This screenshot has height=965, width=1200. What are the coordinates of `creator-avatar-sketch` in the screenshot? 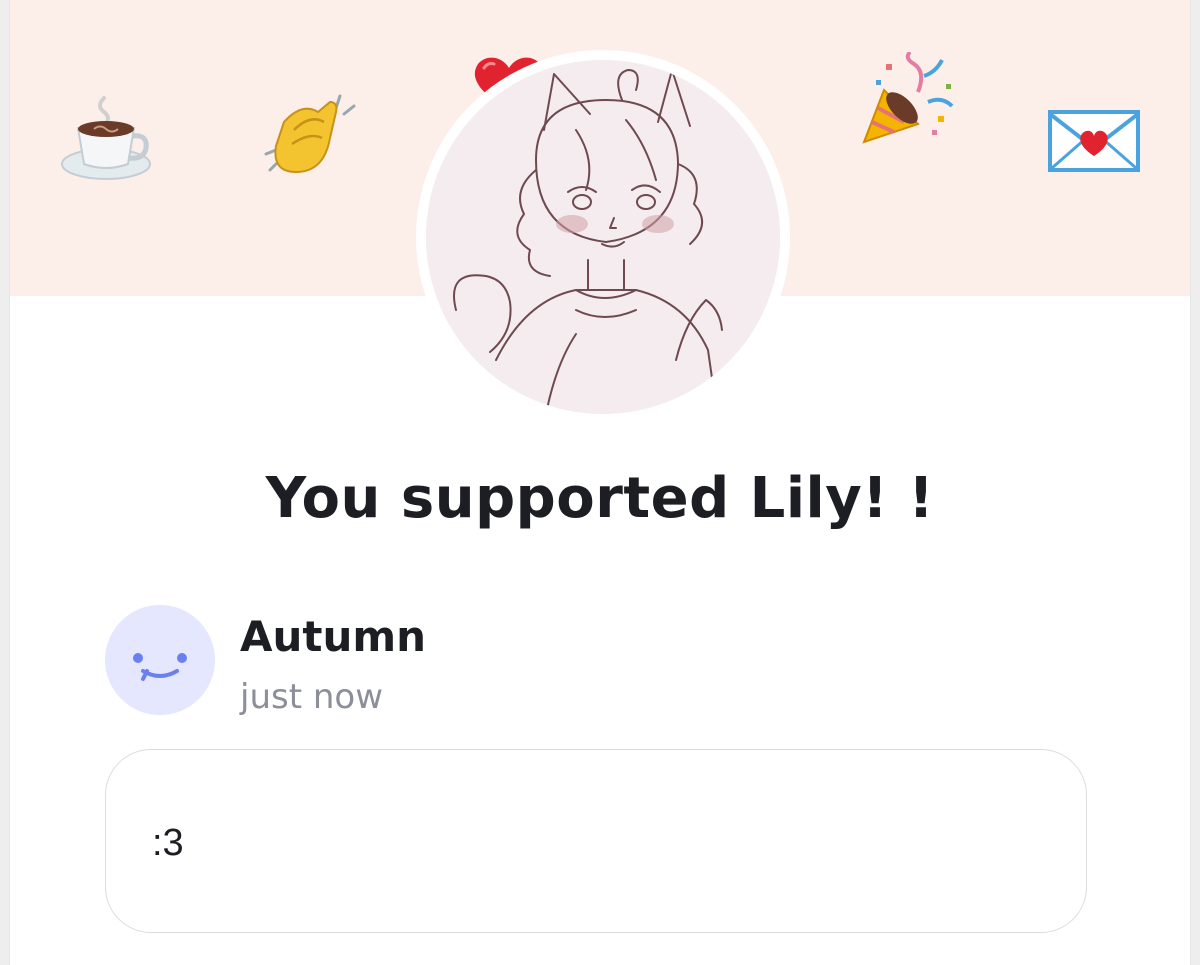 It's located at (603, 237).